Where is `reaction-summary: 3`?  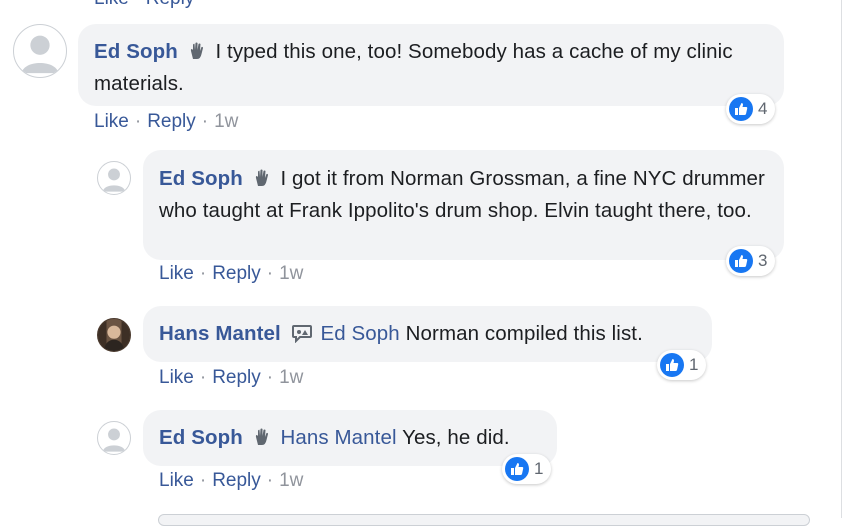
reaction-summary: 3 is located at coordinates (751, 261).